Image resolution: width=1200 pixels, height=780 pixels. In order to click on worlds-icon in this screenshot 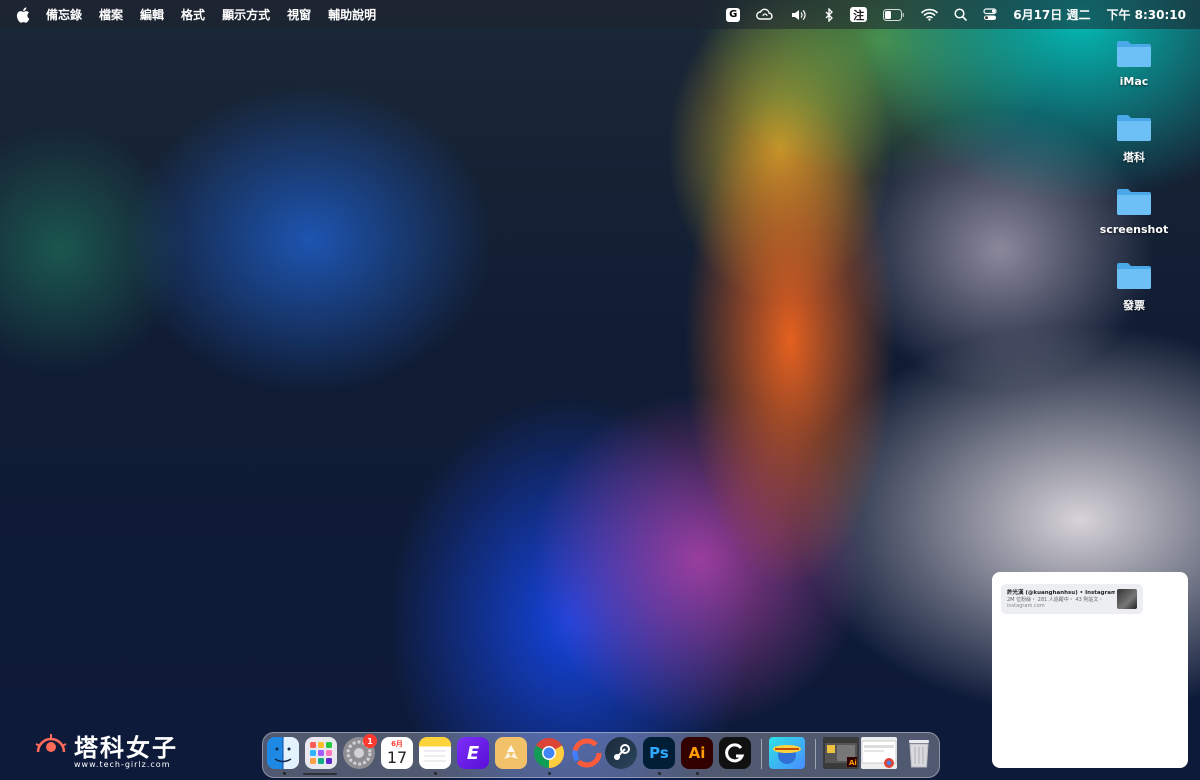, I will do `click(787, 753)`.